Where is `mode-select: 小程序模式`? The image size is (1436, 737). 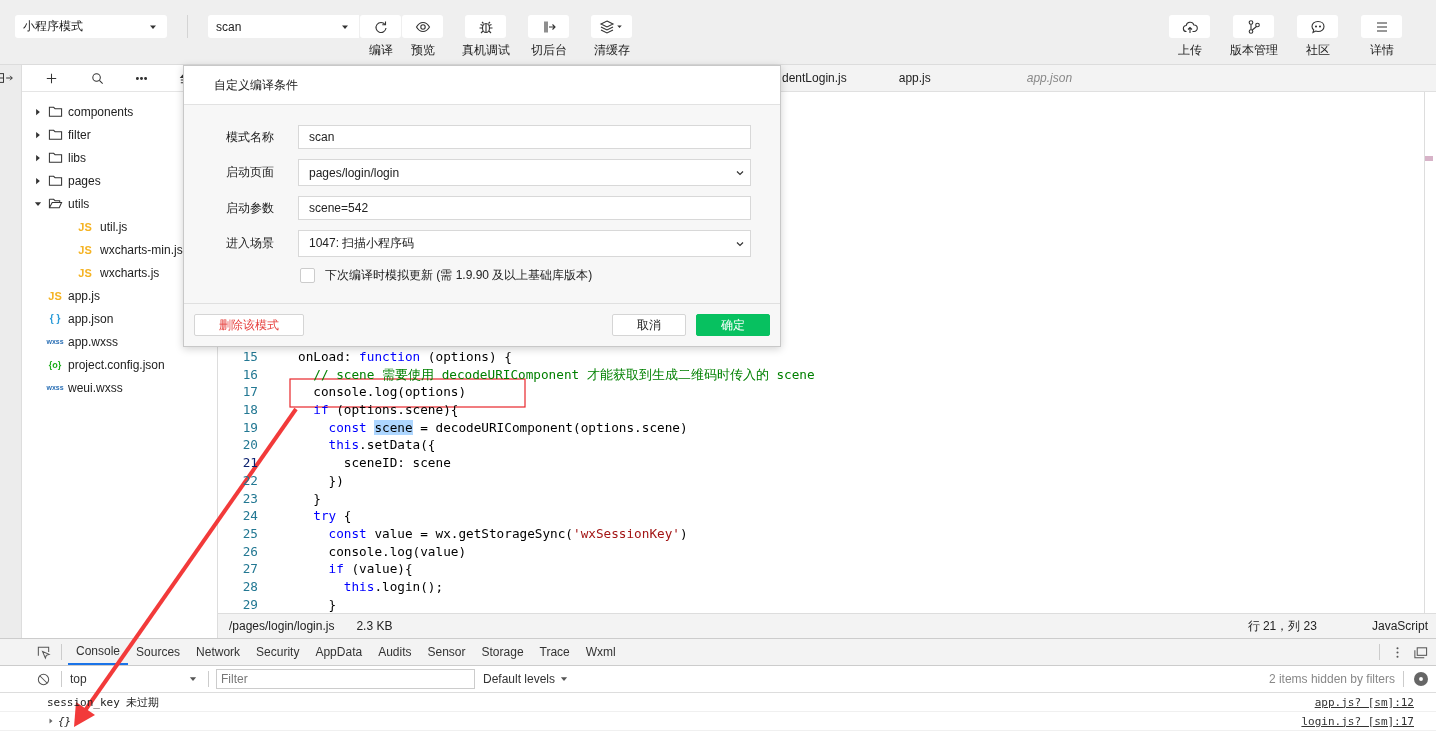 mode-select: 小程序模式 is located at coordinates (91, 26).